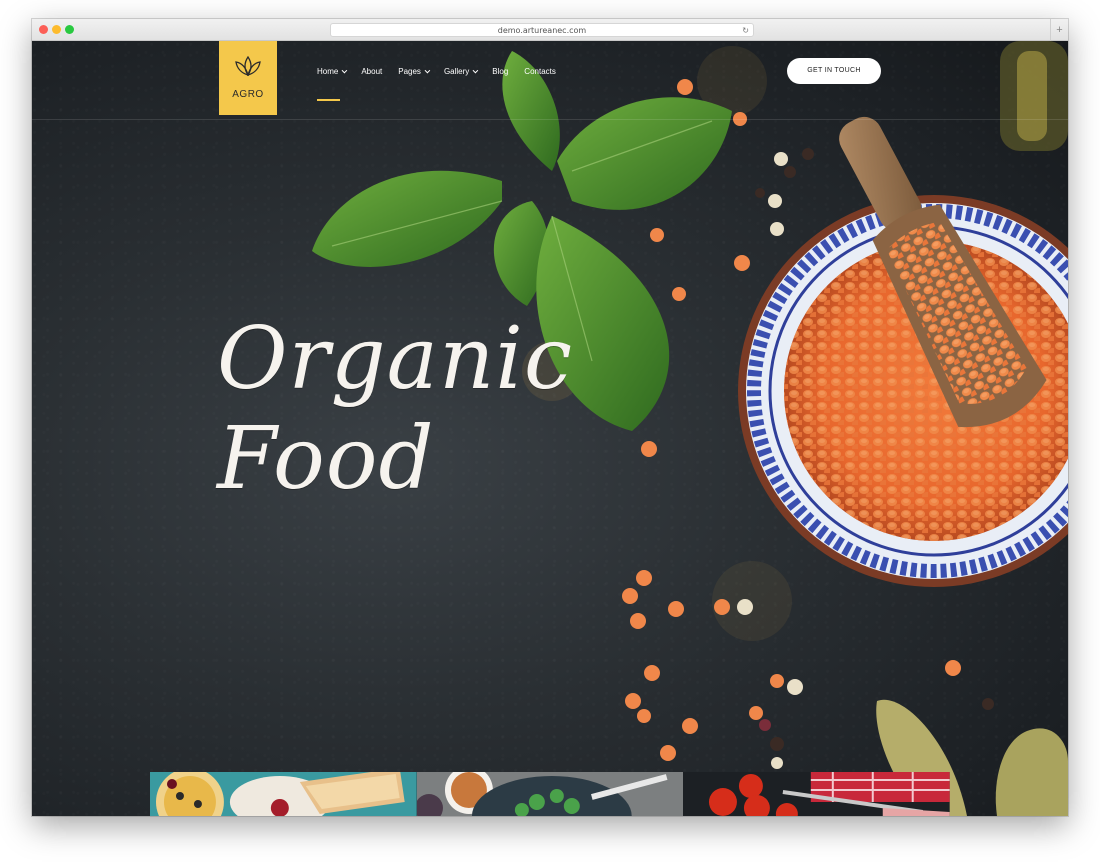 The height and width of the screenshot is (862, 1100). I want to click on browser-toolbar: demo.artureanec.com ↻ +, so click(550, 30).